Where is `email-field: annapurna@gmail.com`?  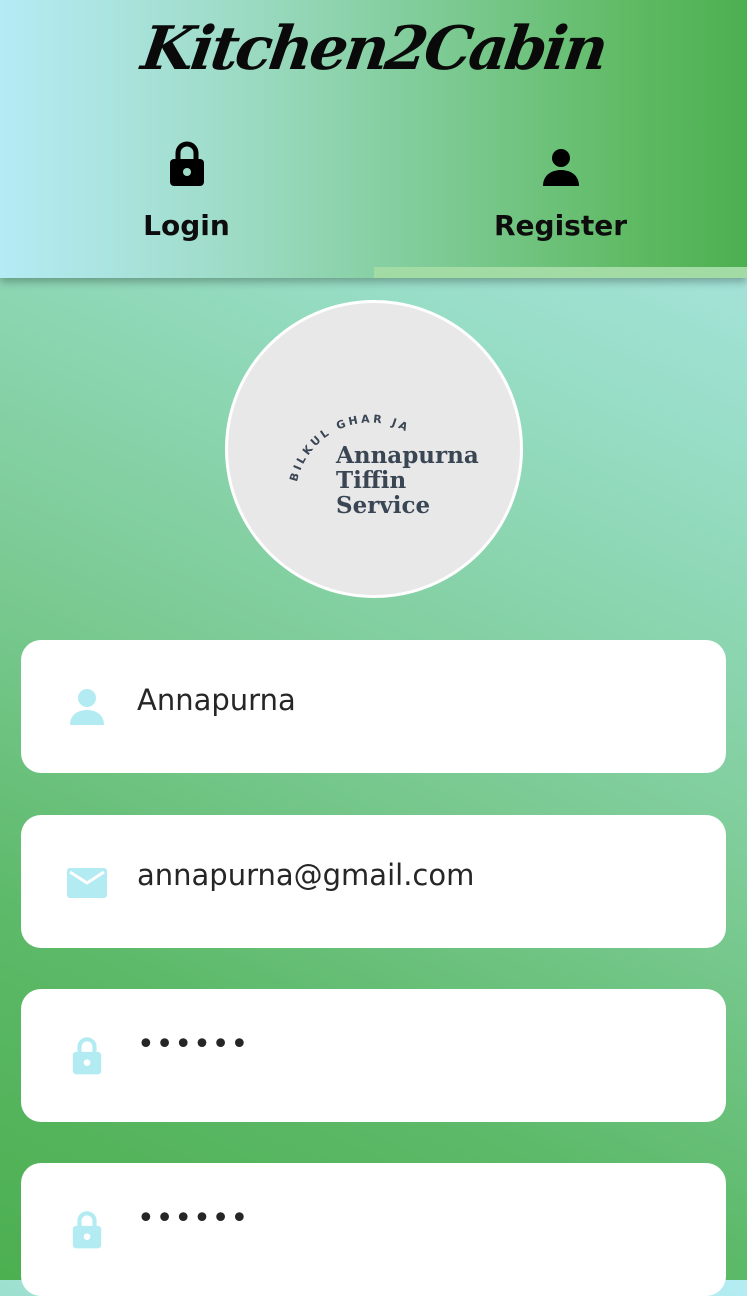 email-field: annapurna@gmail.com is located at coordinates (373, 881).